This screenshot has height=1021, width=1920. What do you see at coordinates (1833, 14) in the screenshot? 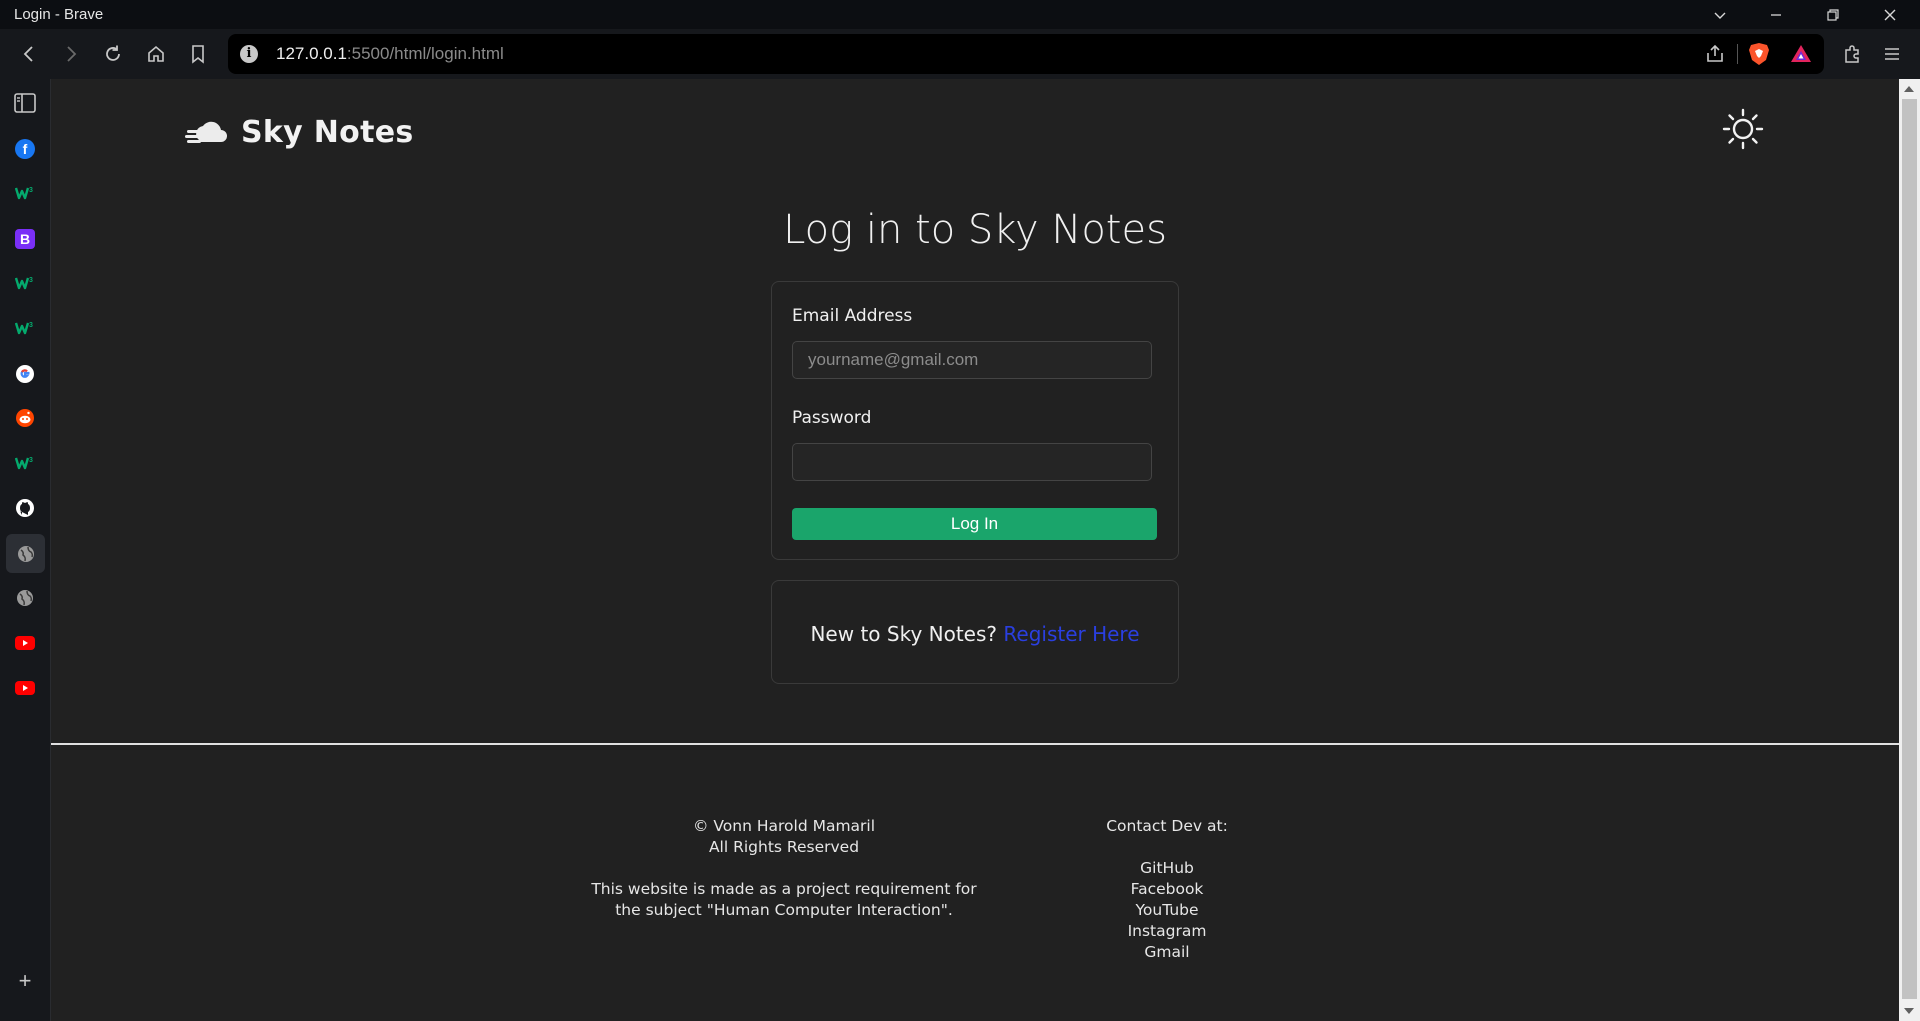
I see `restore-icon` at bounding box center [1833, 14].